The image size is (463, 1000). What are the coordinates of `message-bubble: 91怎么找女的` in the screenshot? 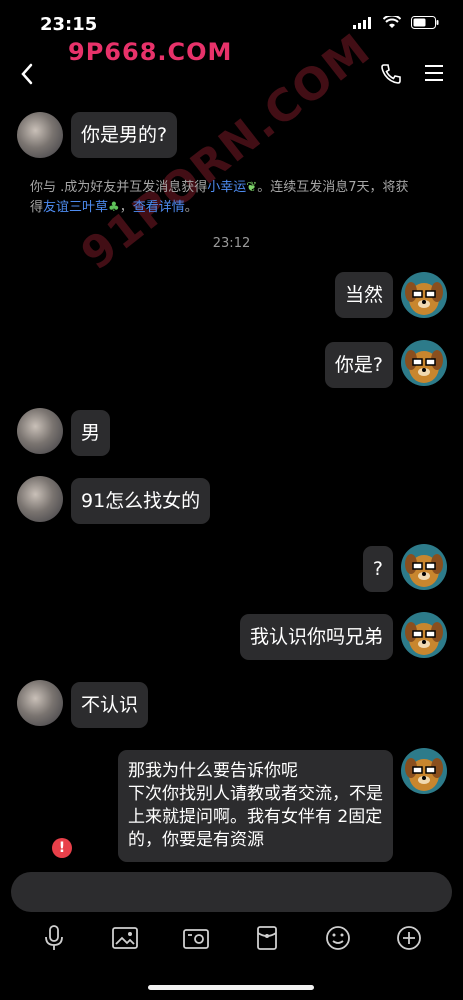 It's located at (141, 501).